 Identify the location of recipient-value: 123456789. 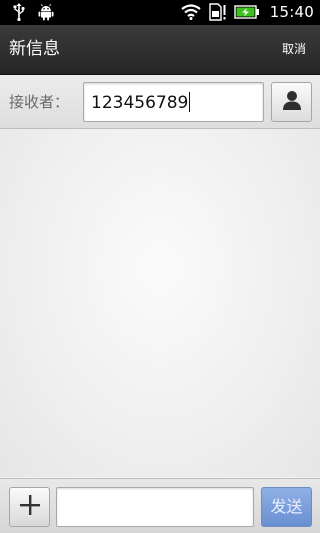
(141, 103).